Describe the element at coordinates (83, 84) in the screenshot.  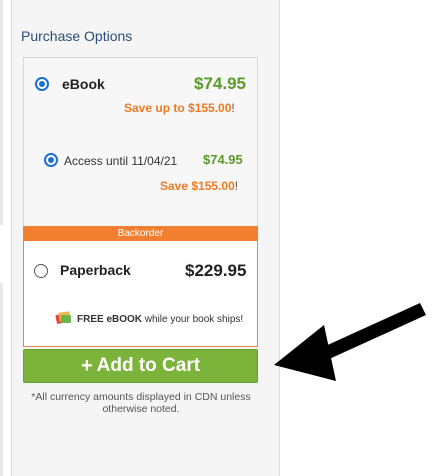
I see `ebook-label: eBook` at that location.